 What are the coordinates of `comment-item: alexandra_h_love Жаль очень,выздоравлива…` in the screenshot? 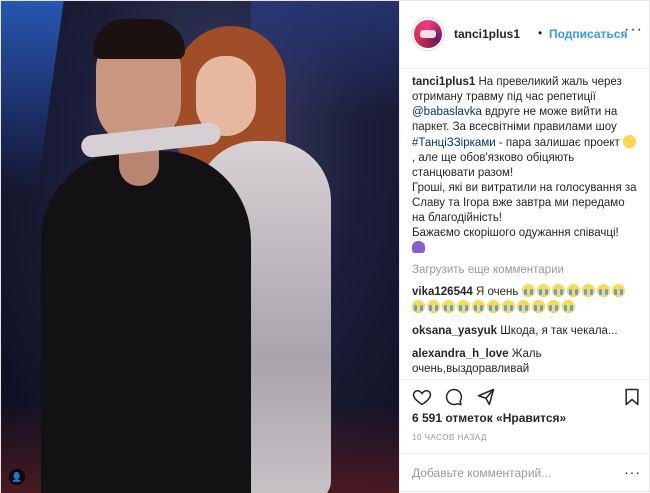 It's located at (526, 362).